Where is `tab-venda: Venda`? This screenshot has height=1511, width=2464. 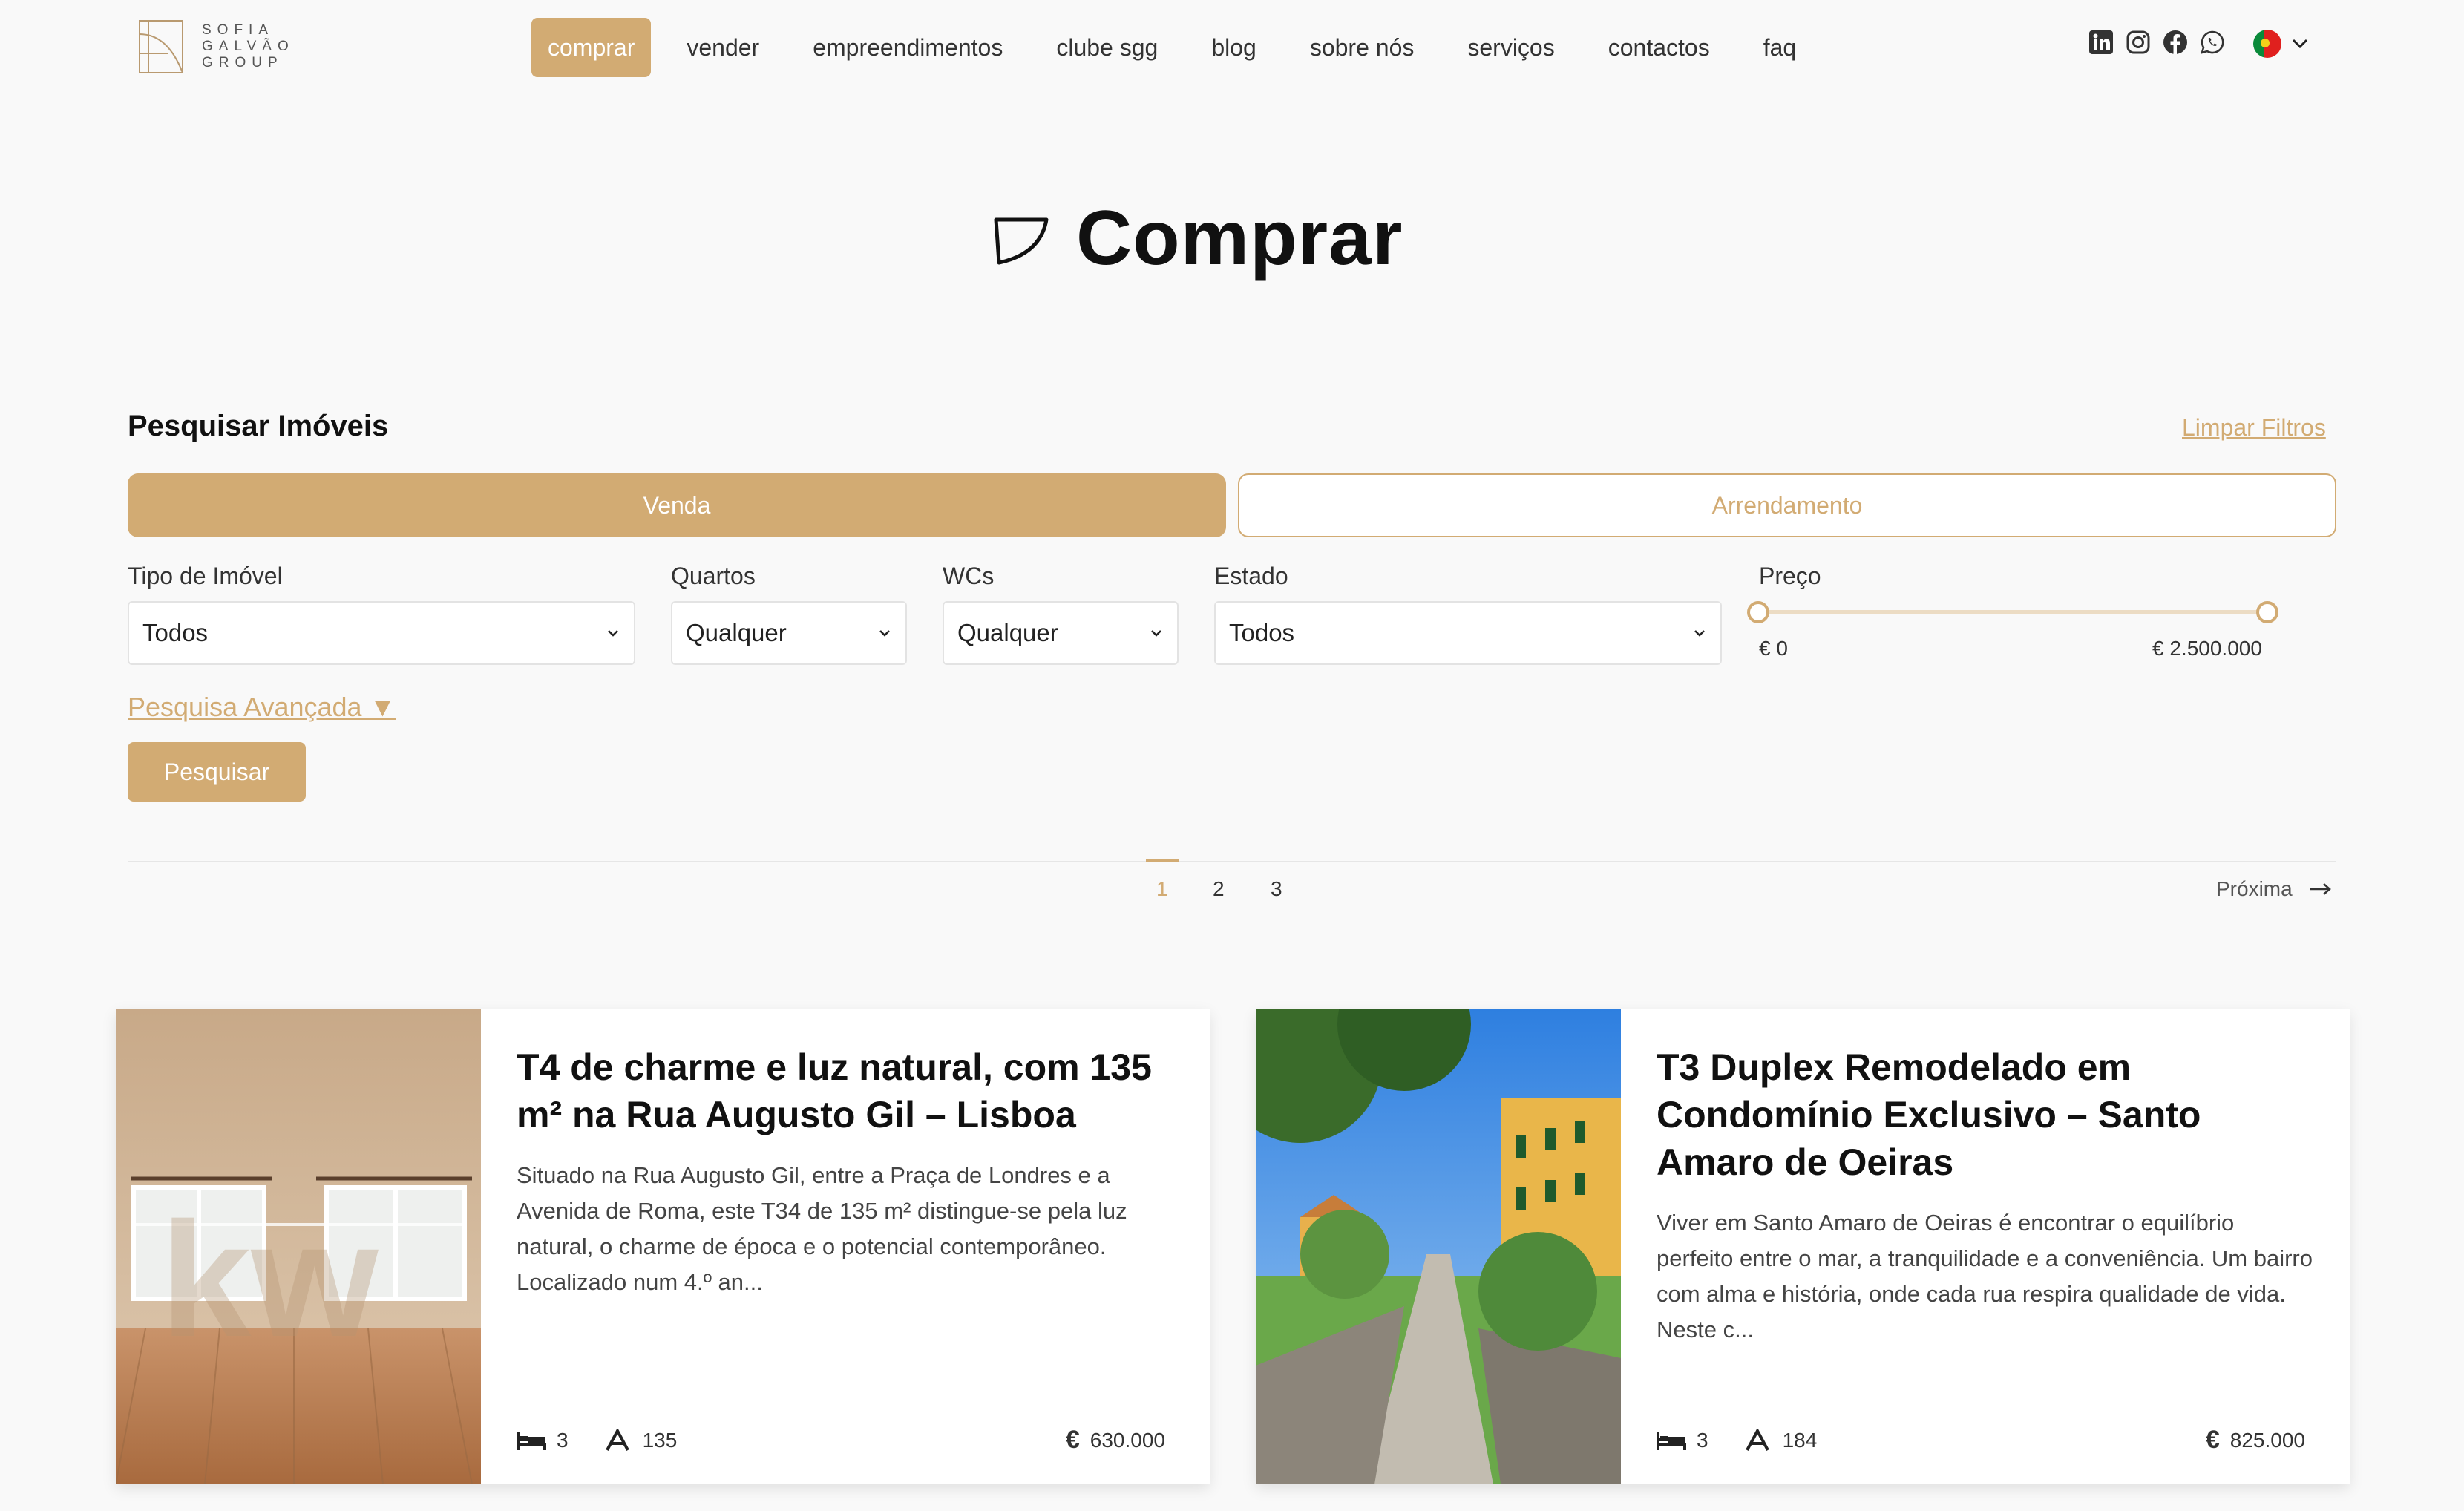 tab-venda: Venda is located at coordinates (677, 505).